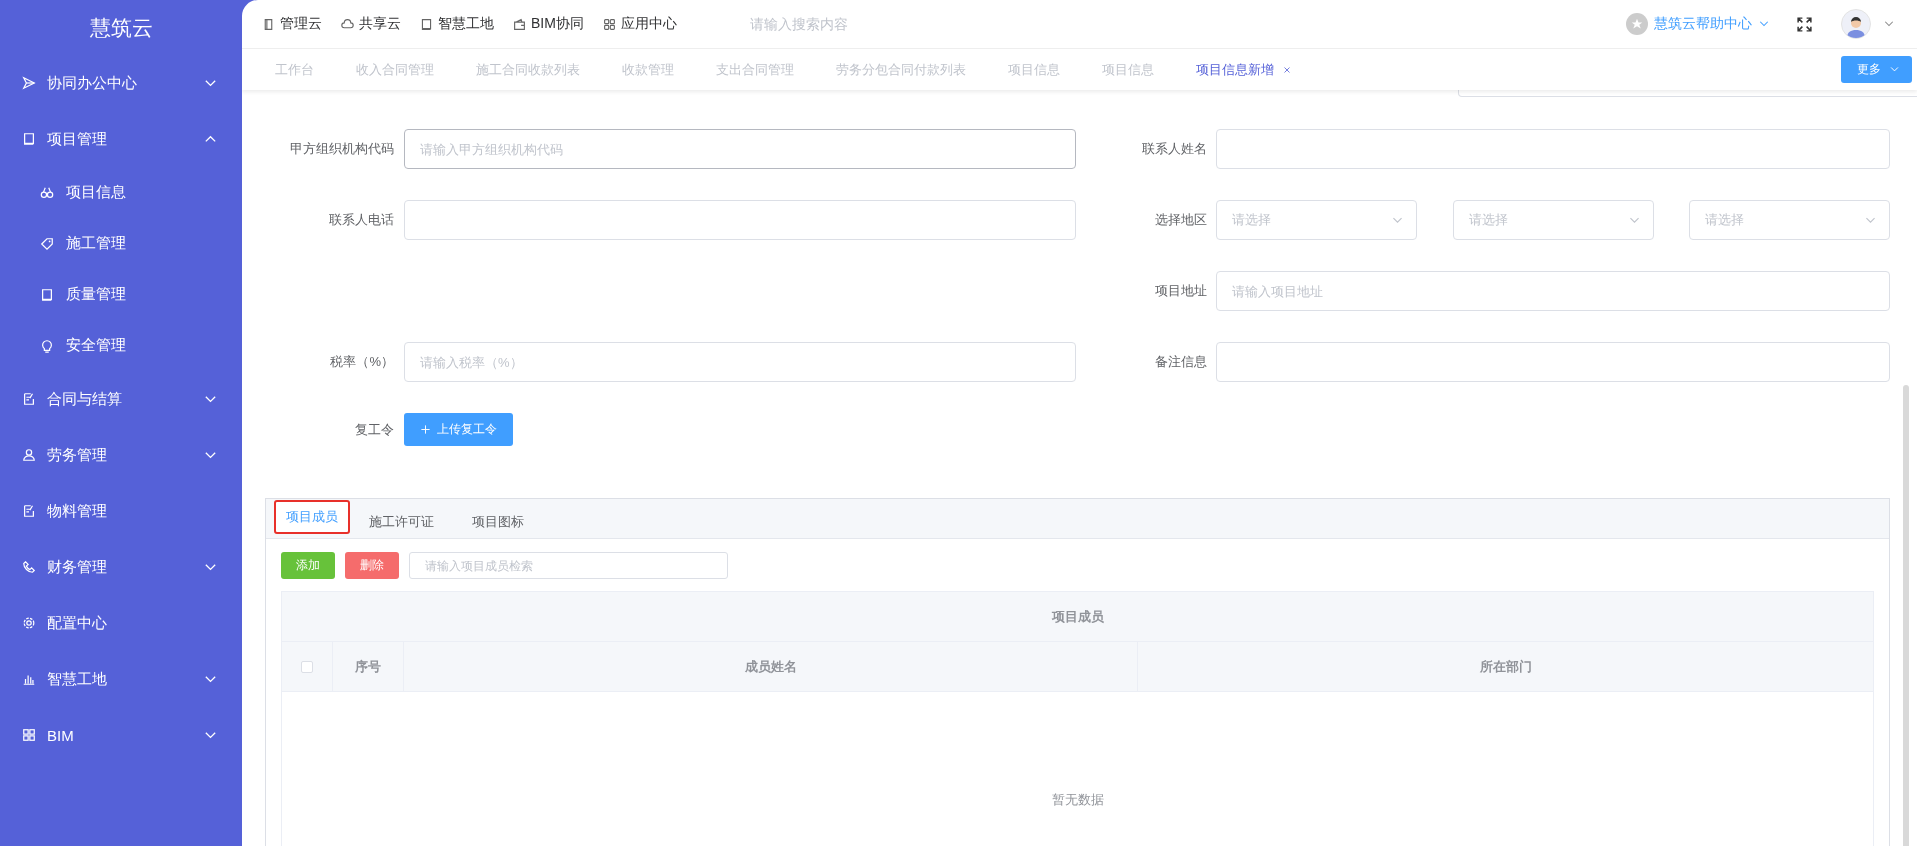 The width and height of the screenshot is (1917, 846). I want to click on sidebar-subitem: 项目信息, so click(121, 192).